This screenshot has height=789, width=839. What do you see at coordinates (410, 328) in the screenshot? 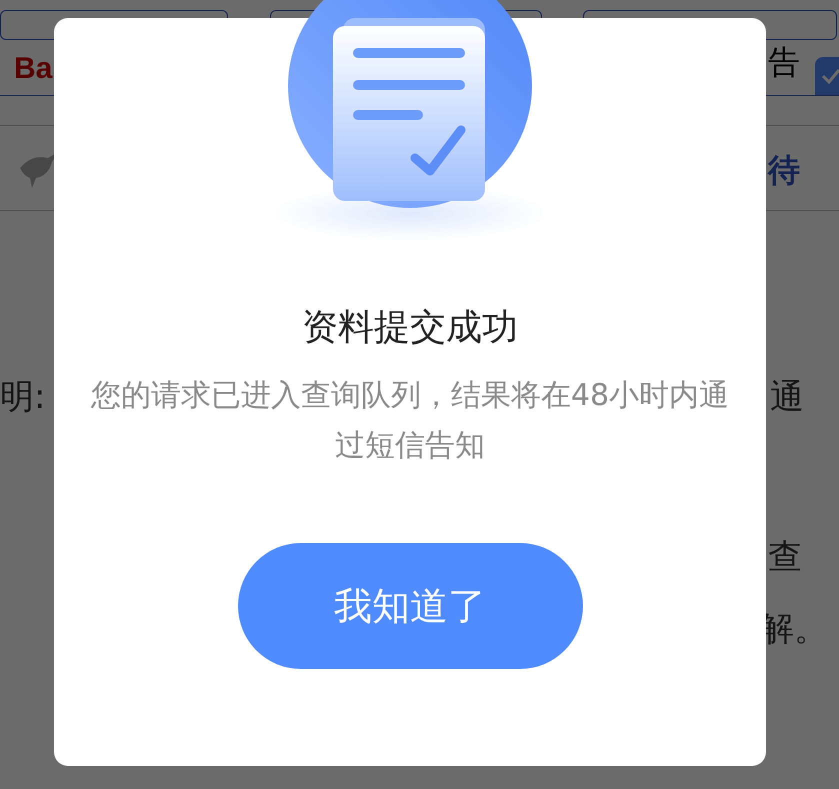
I see `dialog-title: 资料提交成功` at bounding box center [410, 328].